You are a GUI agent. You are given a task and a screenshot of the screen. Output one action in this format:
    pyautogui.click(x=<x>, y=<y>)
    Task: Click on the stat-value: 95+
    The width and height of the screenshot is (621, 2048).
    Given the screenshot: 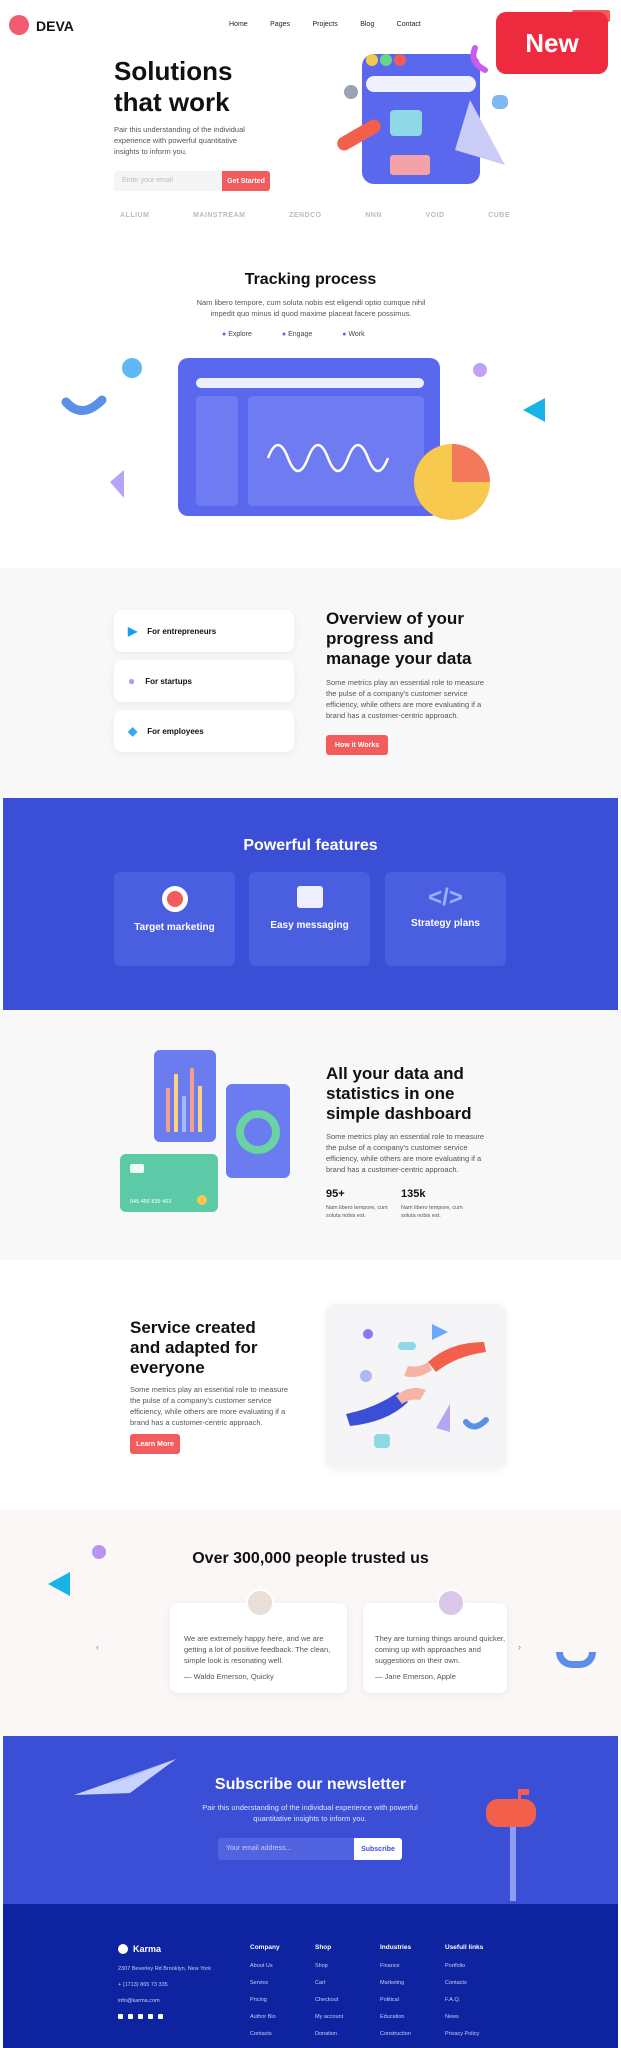 What is the action you would take?
    pyautogui.click(x=335, y=1194)
    